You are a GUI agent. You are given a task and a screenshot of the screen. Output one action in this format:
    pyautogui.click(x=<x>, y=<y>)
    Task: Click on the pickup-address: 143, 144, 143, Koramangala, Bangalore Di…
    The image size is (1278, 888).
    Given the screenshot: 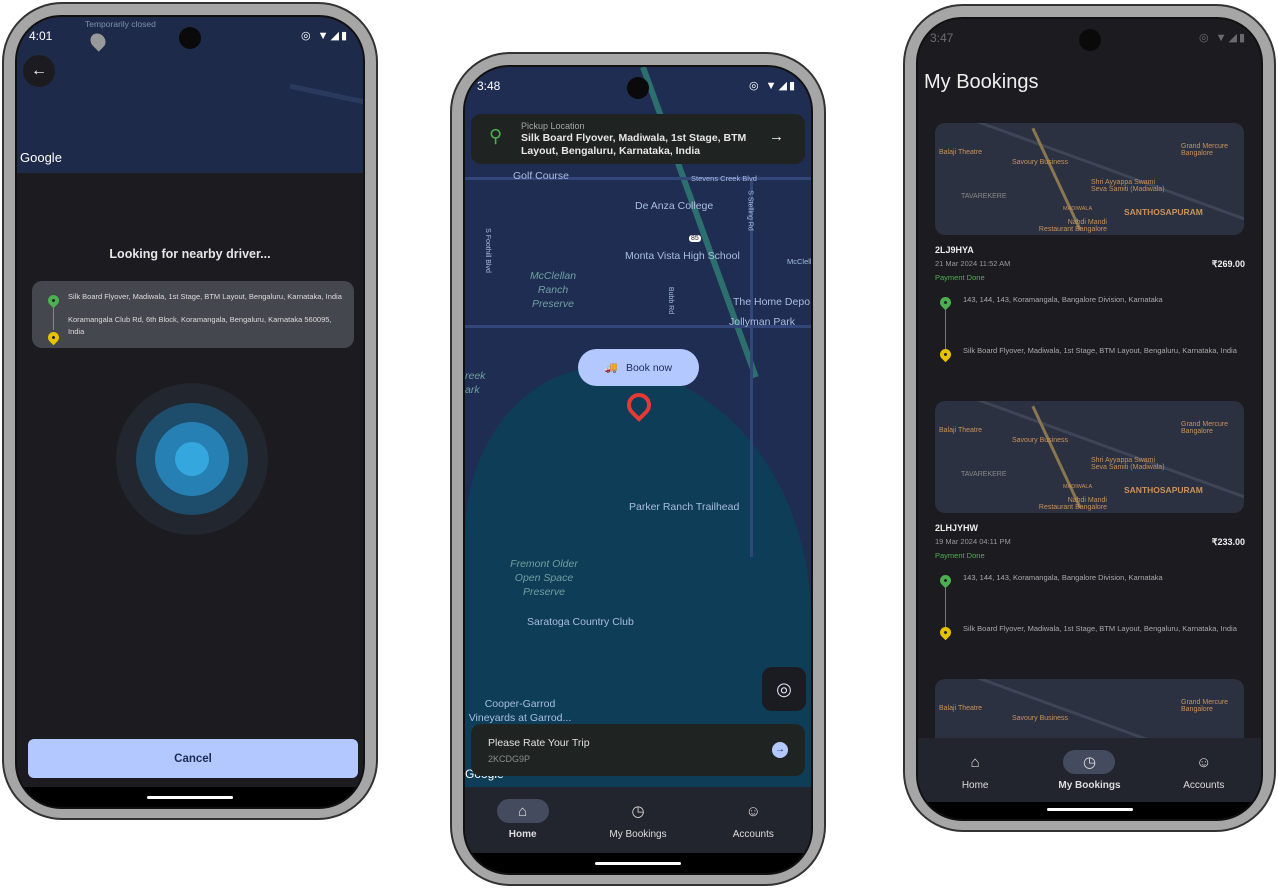 What is the action you would take?
    pyautogui.click(x=1063, y=299)
    